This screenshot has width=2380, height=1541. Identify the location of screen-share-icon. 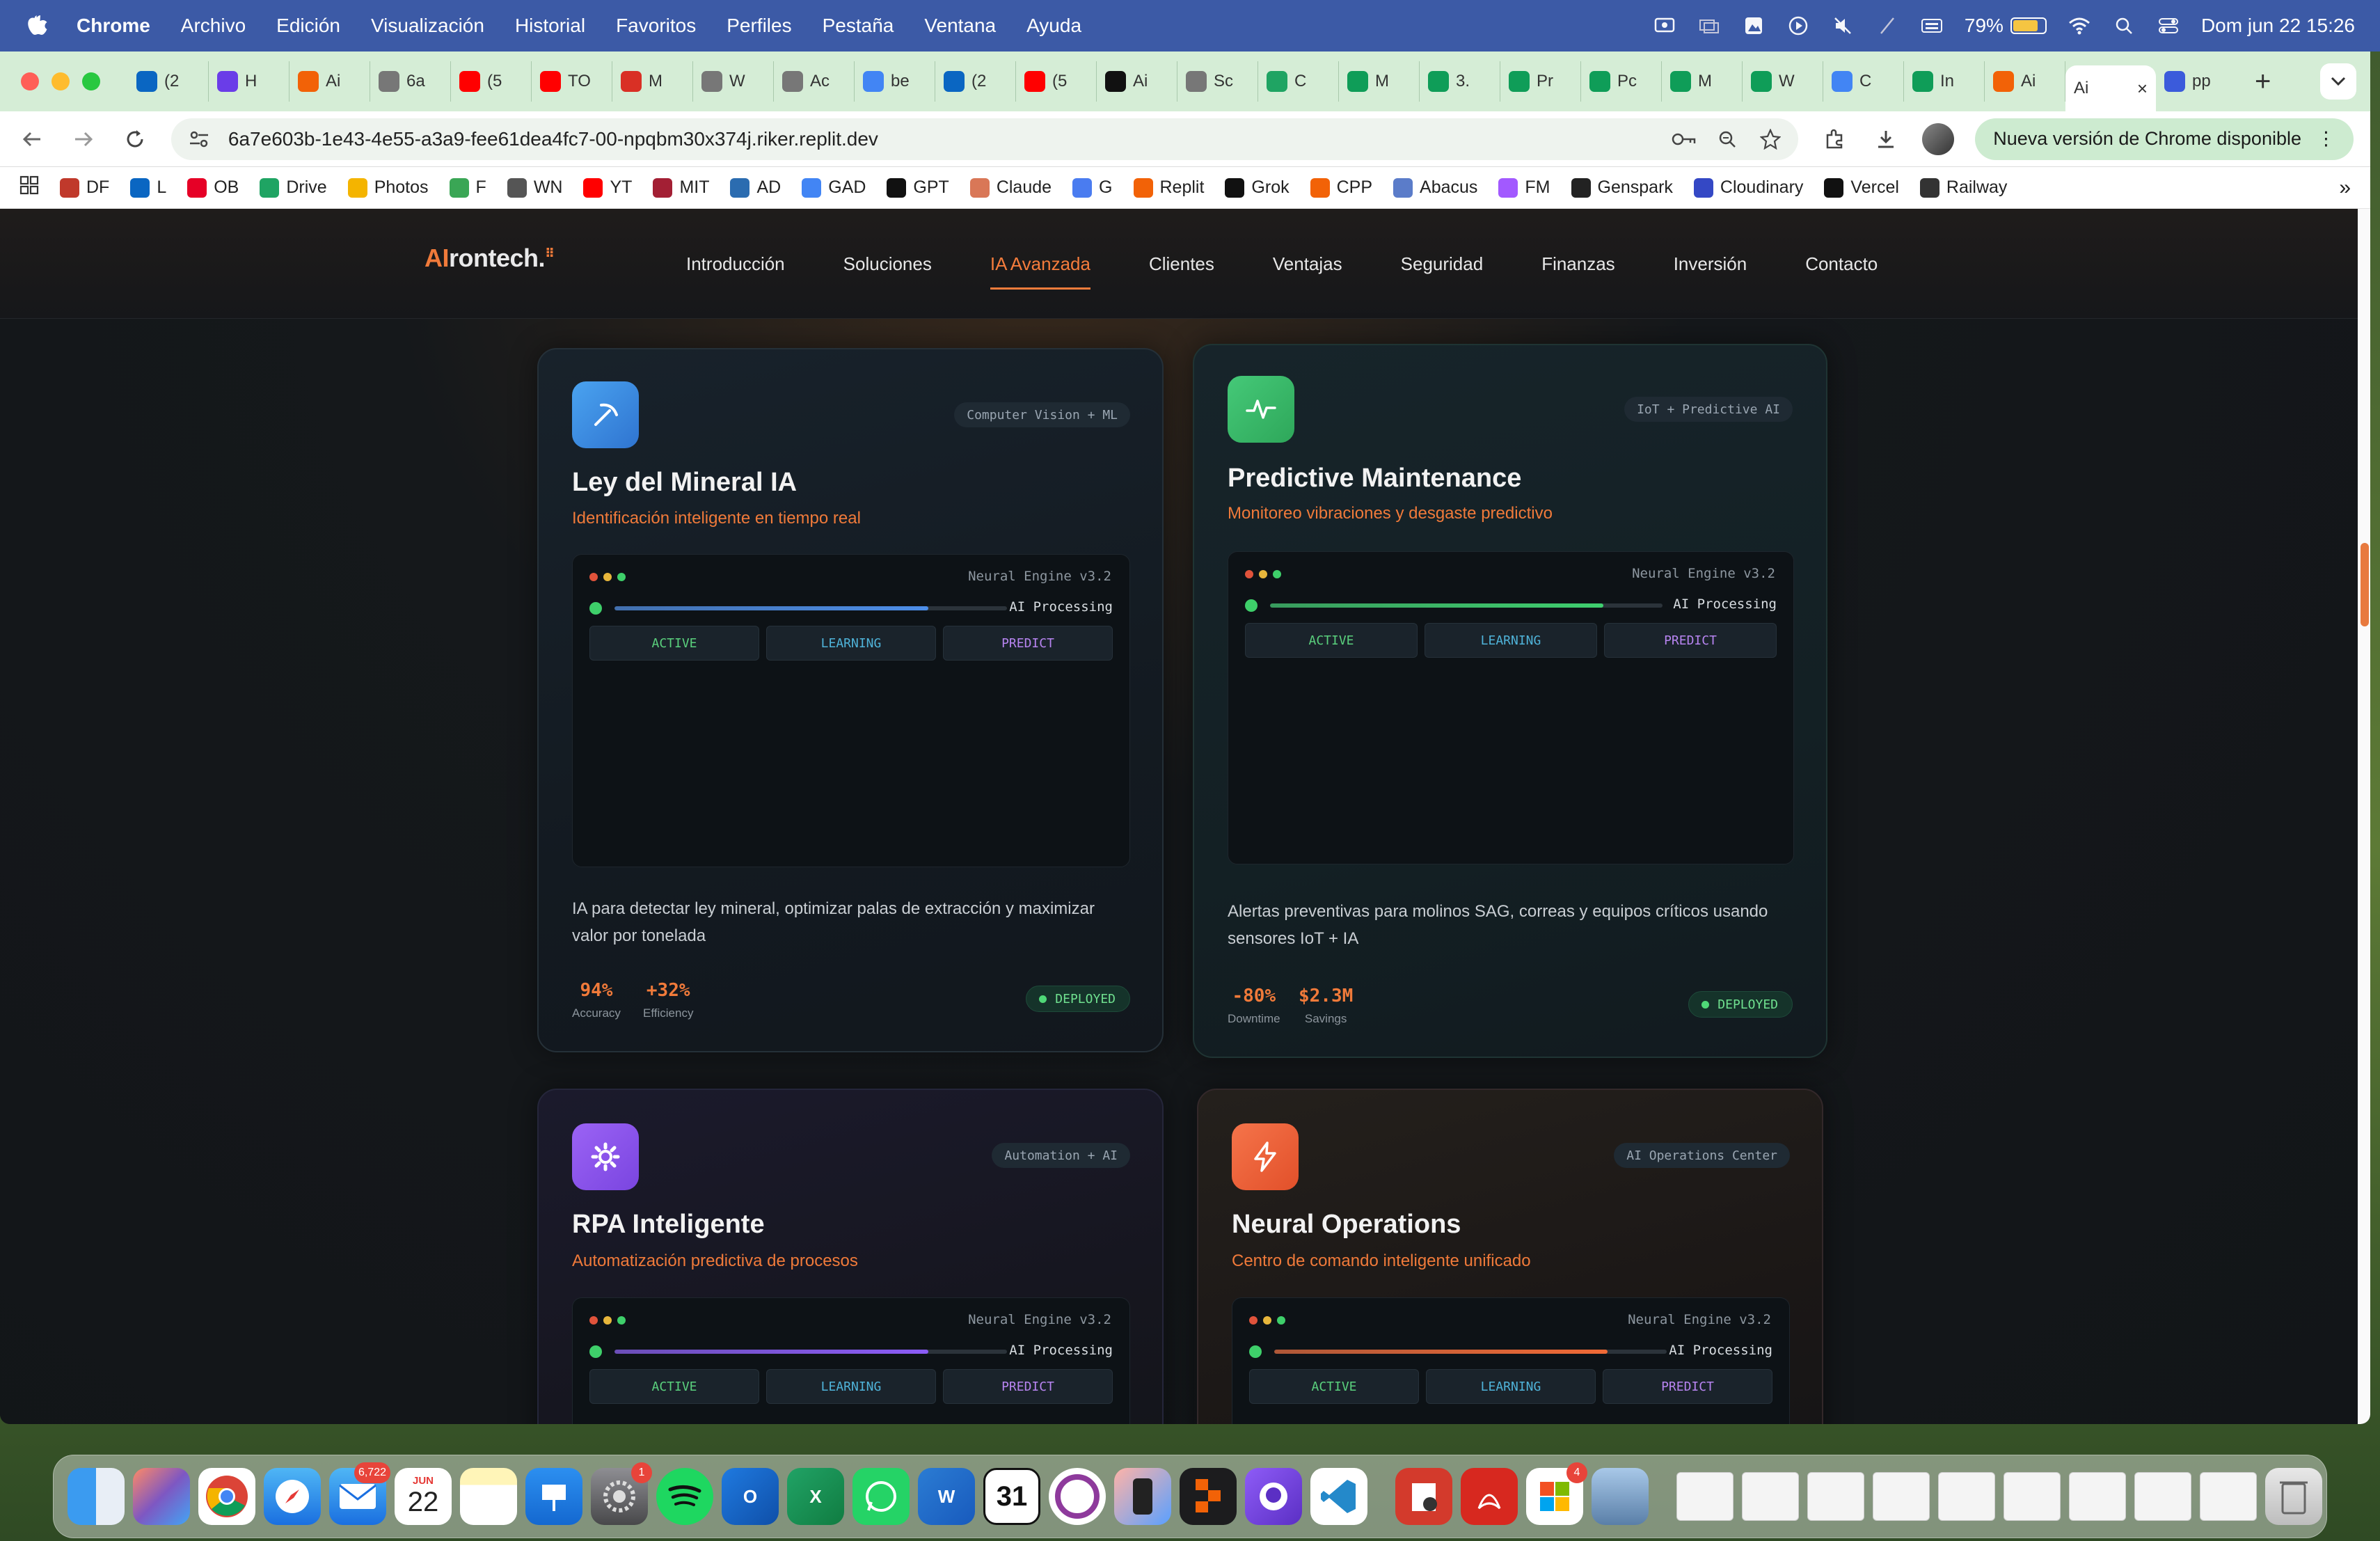
(1664, 26).